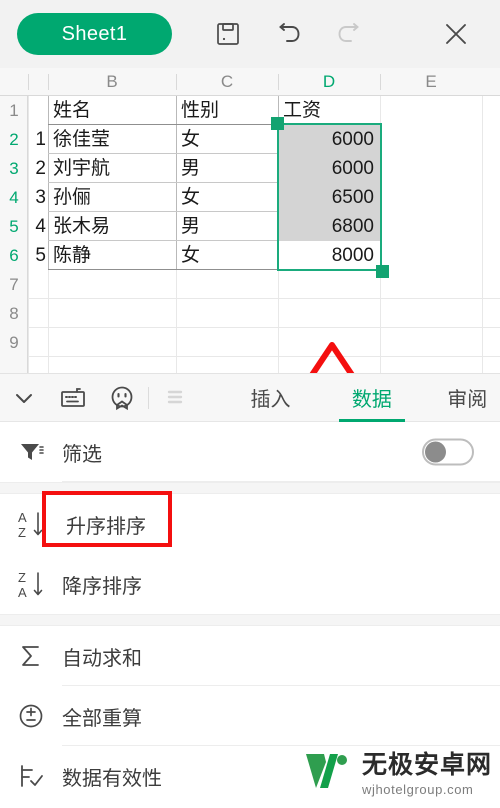 Image resolution: width=500 pixels, height=808 pixels. Describe the element at coordinates (37, 255) in the screenshot. I see `cell-A6: 5` at that location.